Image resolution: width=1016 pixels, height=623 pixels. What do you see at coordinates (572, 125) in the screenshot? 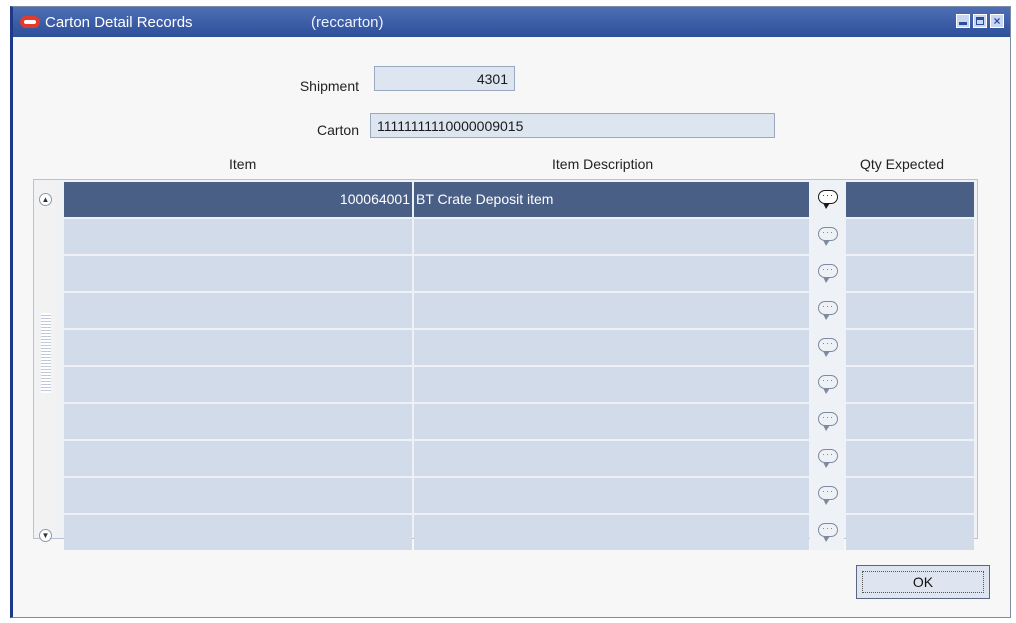
I see `carton-field` at bounding box center [572, 125].